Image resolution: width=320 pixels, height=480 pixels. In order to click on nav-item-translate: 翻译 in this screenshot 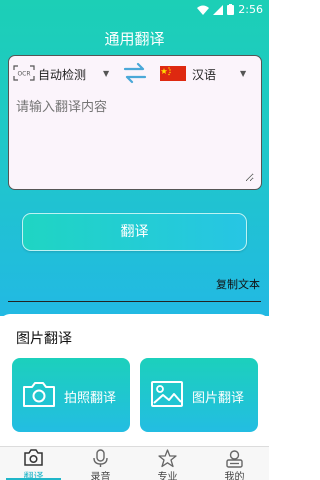, I will do `click(33, 463)`.